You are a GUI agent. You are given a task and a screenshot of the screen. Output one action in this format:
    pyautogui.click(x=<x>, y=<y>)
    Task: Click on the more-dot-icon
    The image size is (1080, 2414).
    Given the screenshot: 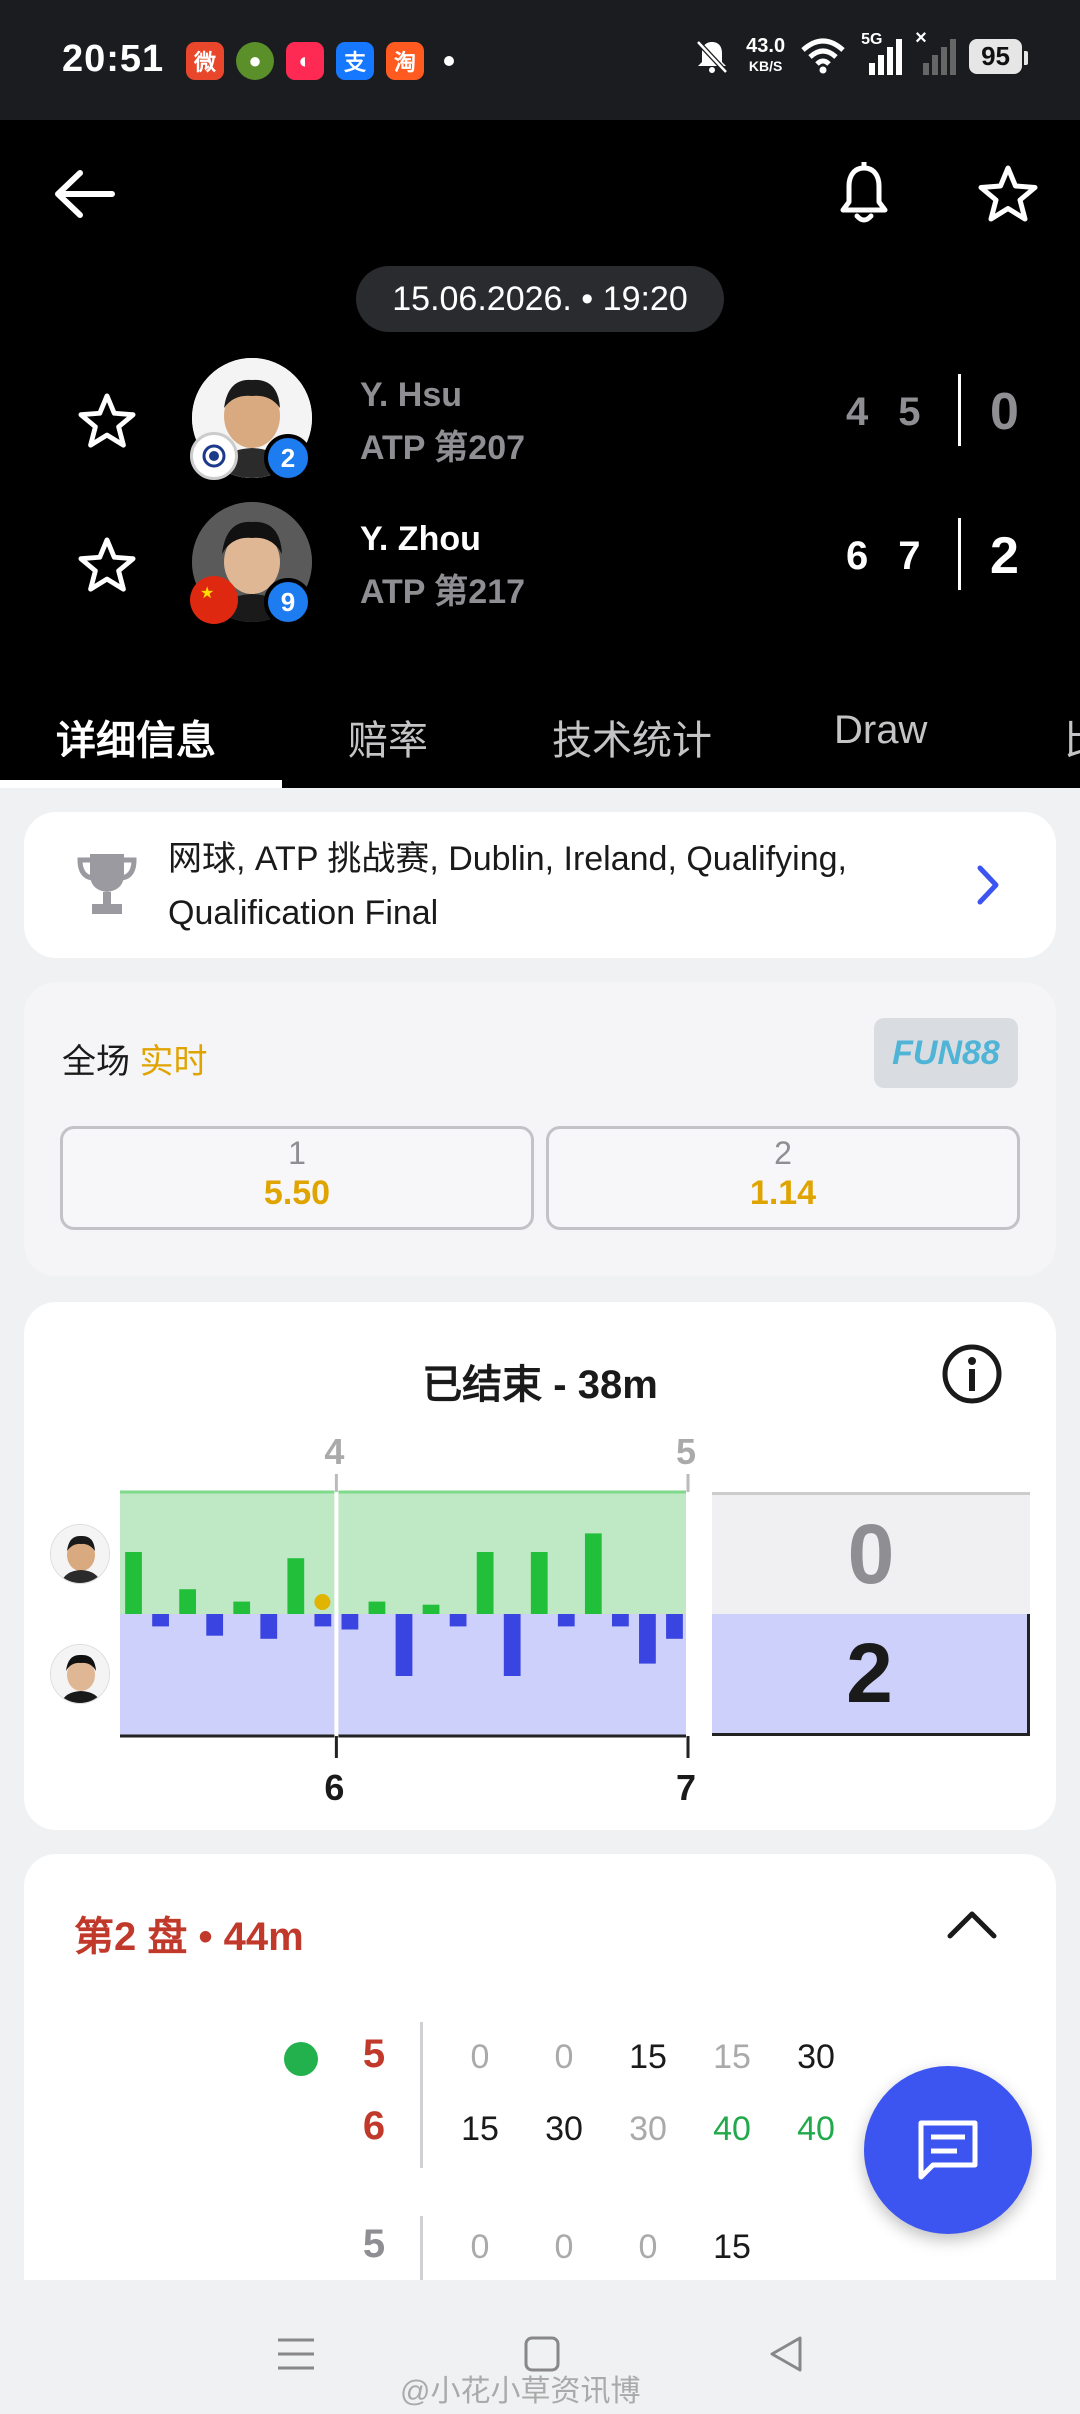 What is the action you would take?
    pyautogui.click(x=449, y=61)
    